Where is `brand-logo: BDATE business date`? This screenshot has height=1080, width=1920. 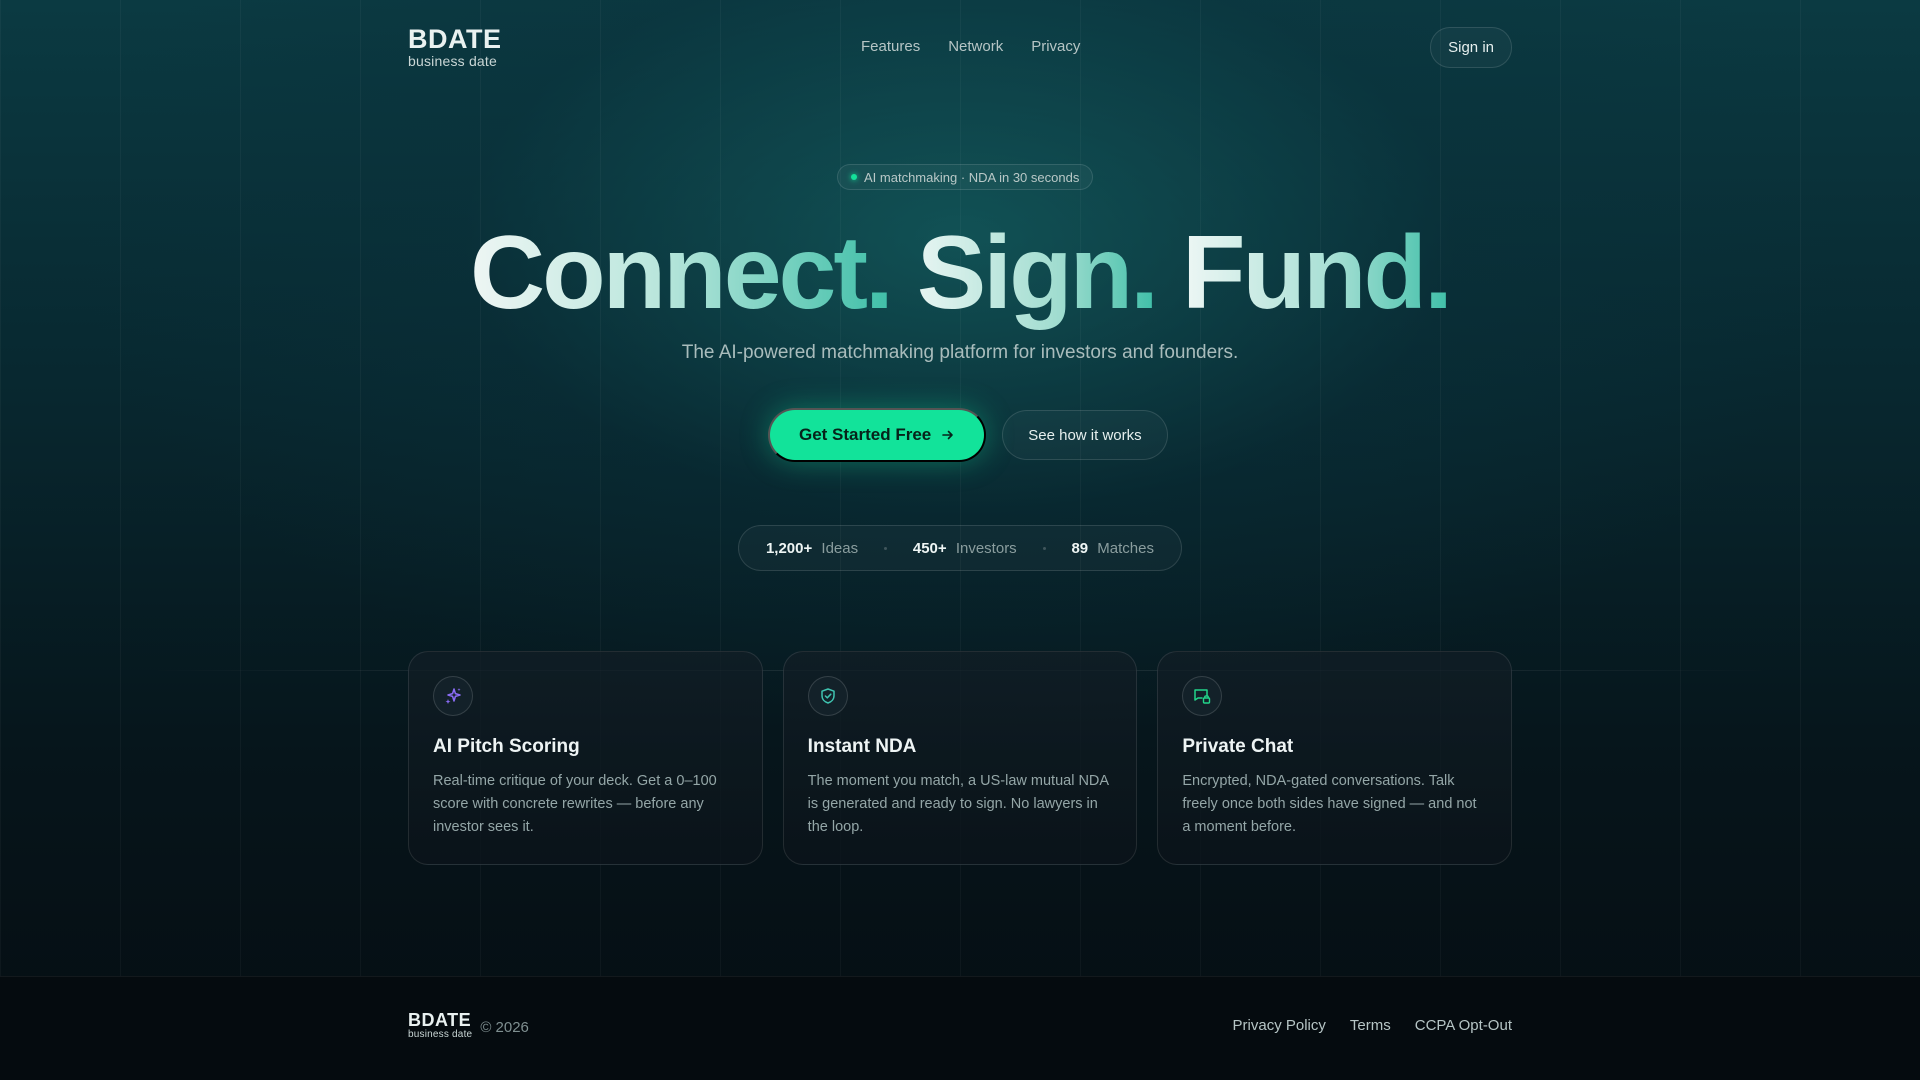
brand-logo: BDATE business date is located at coordinates (455, 46).